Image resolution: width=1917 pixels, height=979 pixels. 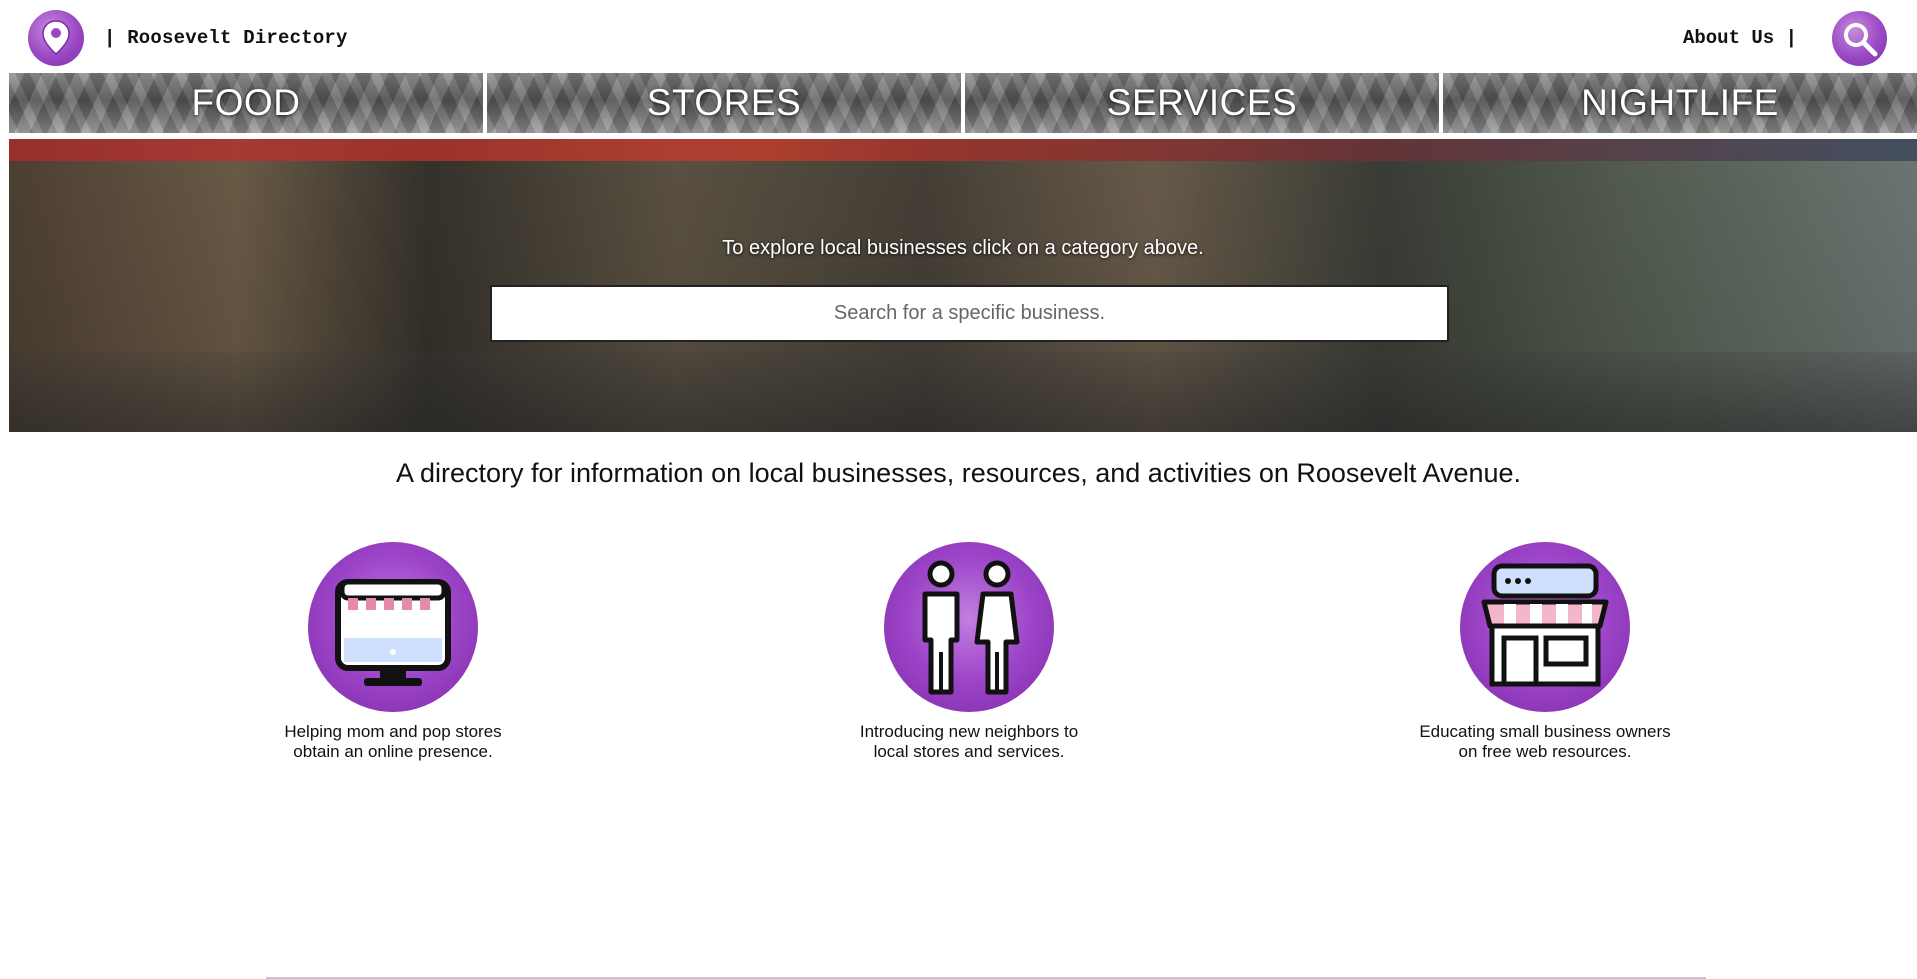 I want to click on category-nav: FOOD STORES SERVICES NIGHTLIFE, so click(x=963, y=103).